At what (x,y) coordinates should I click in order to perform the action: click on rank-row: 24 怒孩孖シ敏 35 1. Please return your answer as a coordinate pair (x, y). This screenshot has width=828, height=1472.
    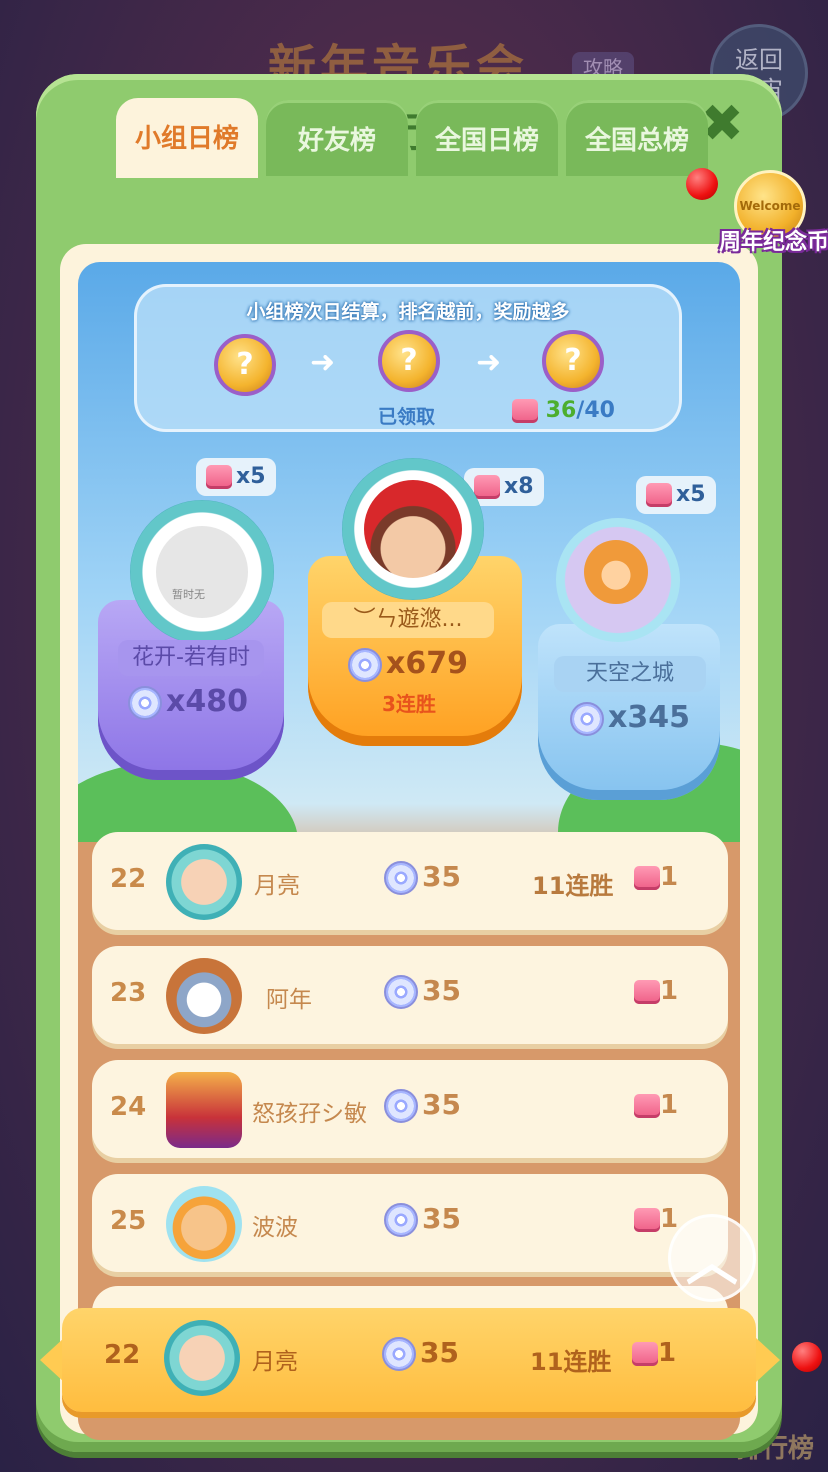
    Looking at the image, I should click on (410, 1109).